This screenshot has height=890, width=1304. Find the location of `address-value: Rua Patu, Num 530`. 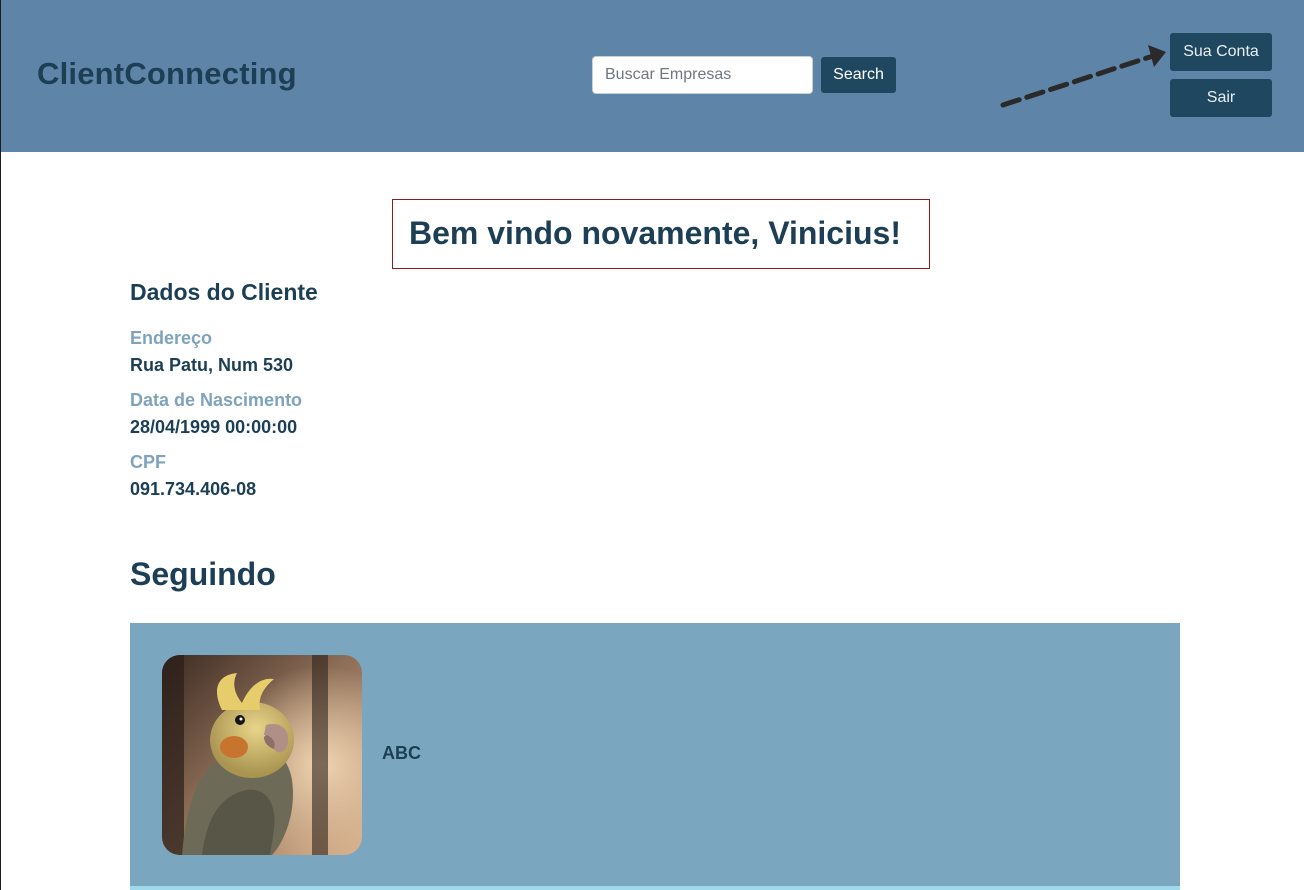

address-value: Rua Patu, Num 530 is located at coordinates (212, 365).